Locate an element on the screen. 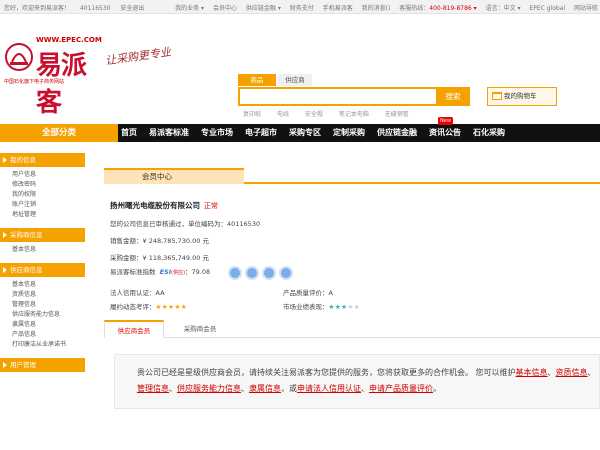 The image size is (600, 450). nav-home: 首页 is located at coordinates (129, 133).